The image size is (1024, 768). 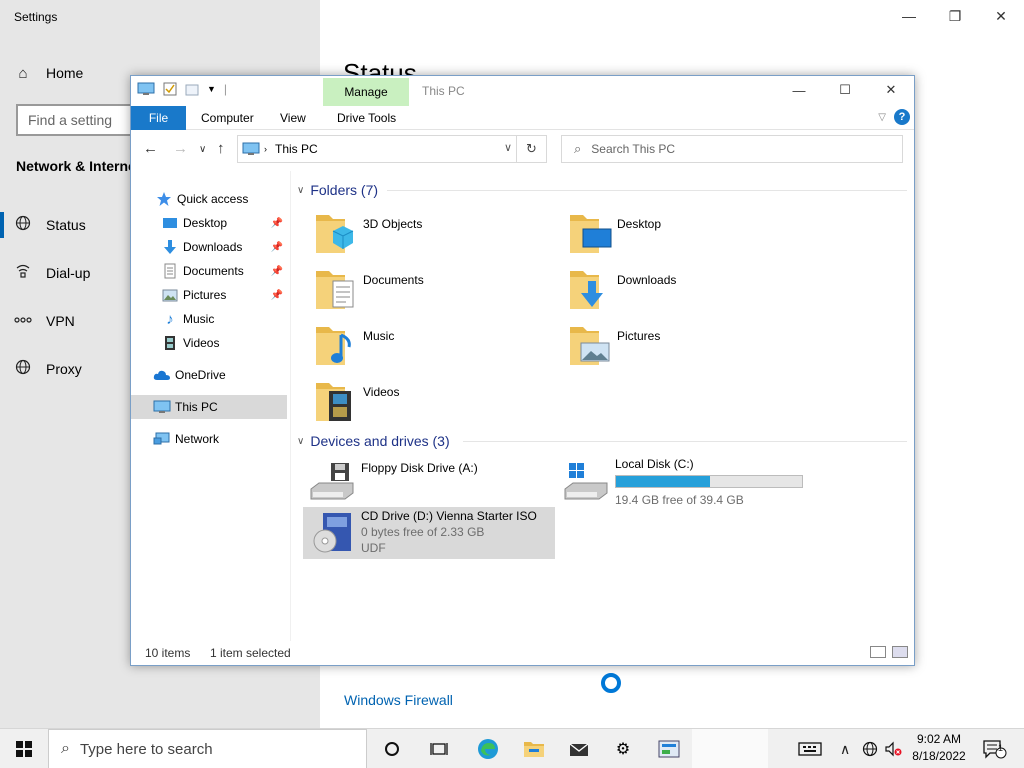 What do you see at coordinates (449, 516) in the screenshot?
I see `drive-name: CD Drive (D:) Vienna Starter ISO` at bounding box center [449, 516].